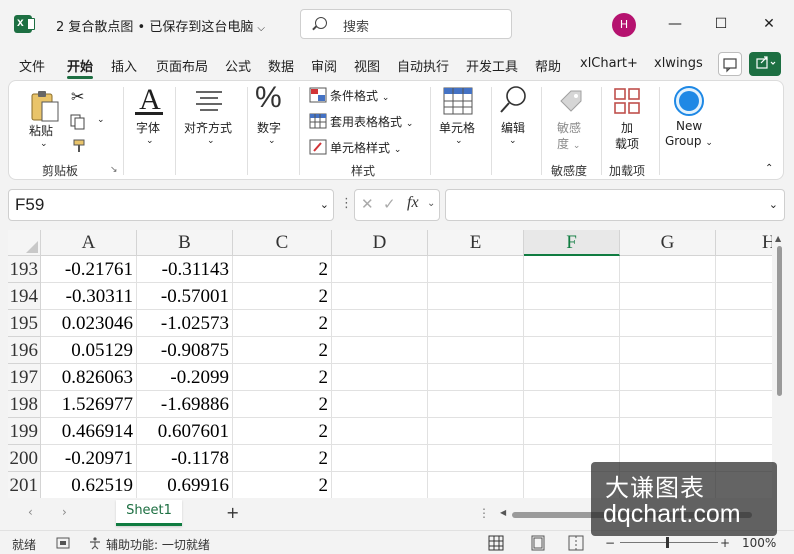  Describe the element at coordinates (149, 513) in the screenshot. I see `sheet-tab: Sheet1` at that location.